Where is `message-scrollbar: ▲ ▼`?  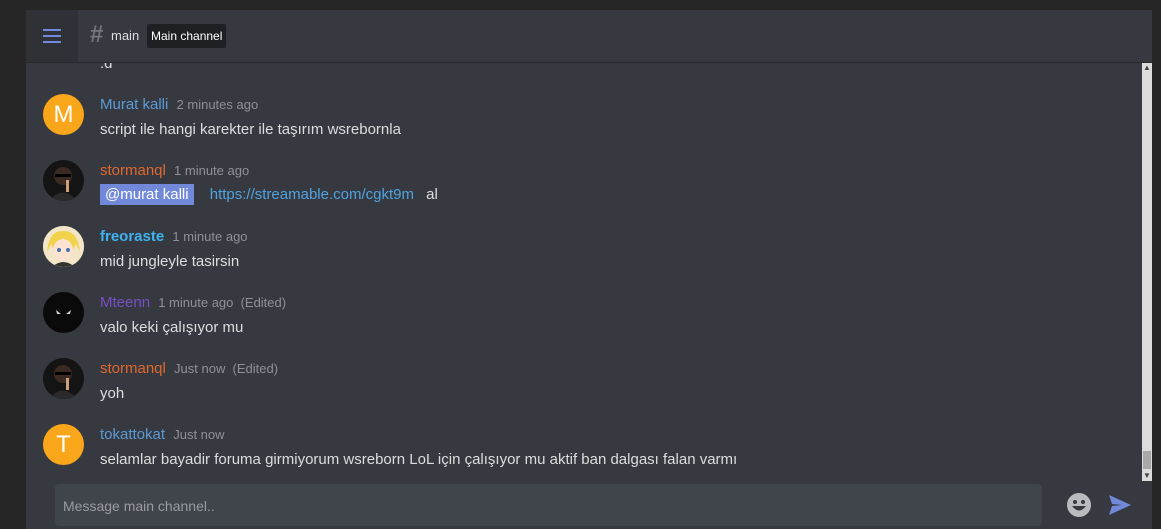
message-scrollbar: ▲ ▼ is located at coordinates (1147, 272).